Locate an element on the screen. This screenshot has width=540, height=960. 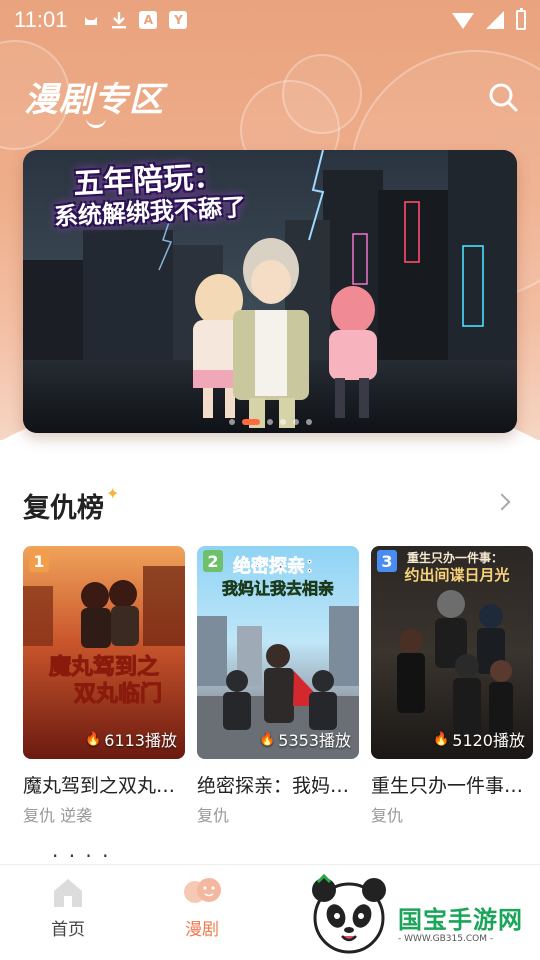
play-count-text: 5353播放 is located at coordinates (314, 740).